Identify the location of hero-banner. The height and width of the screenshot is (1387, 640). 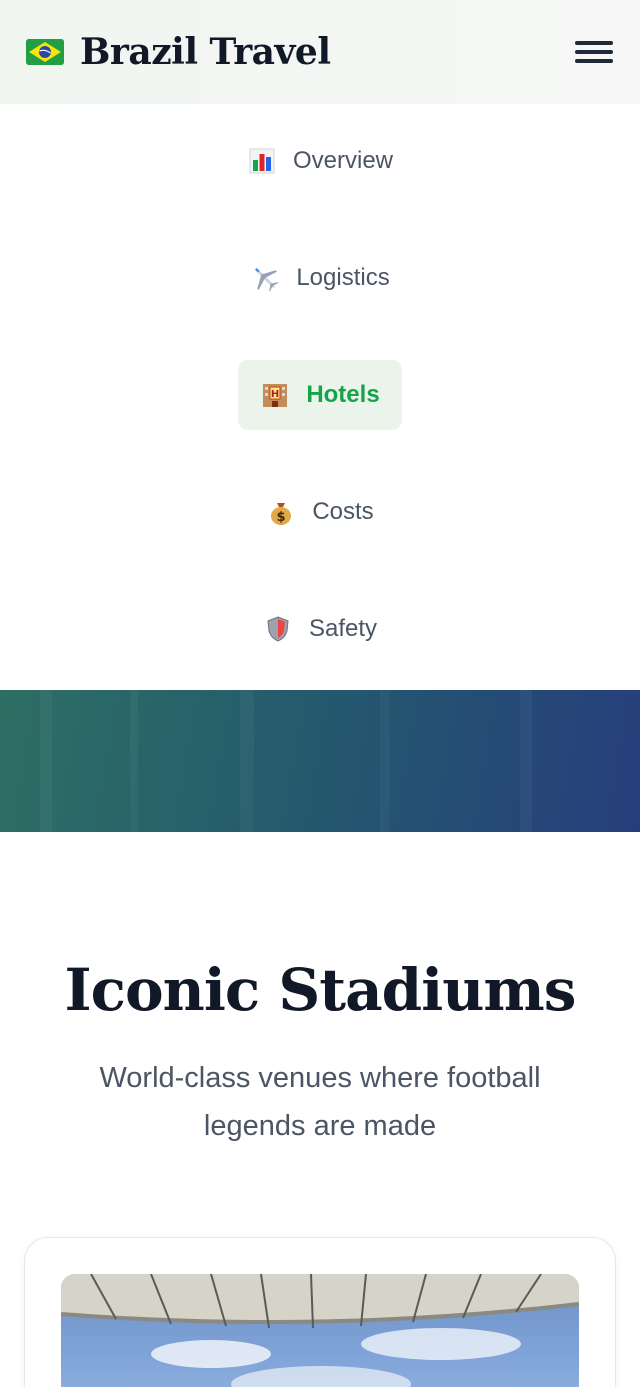
(320, 761).